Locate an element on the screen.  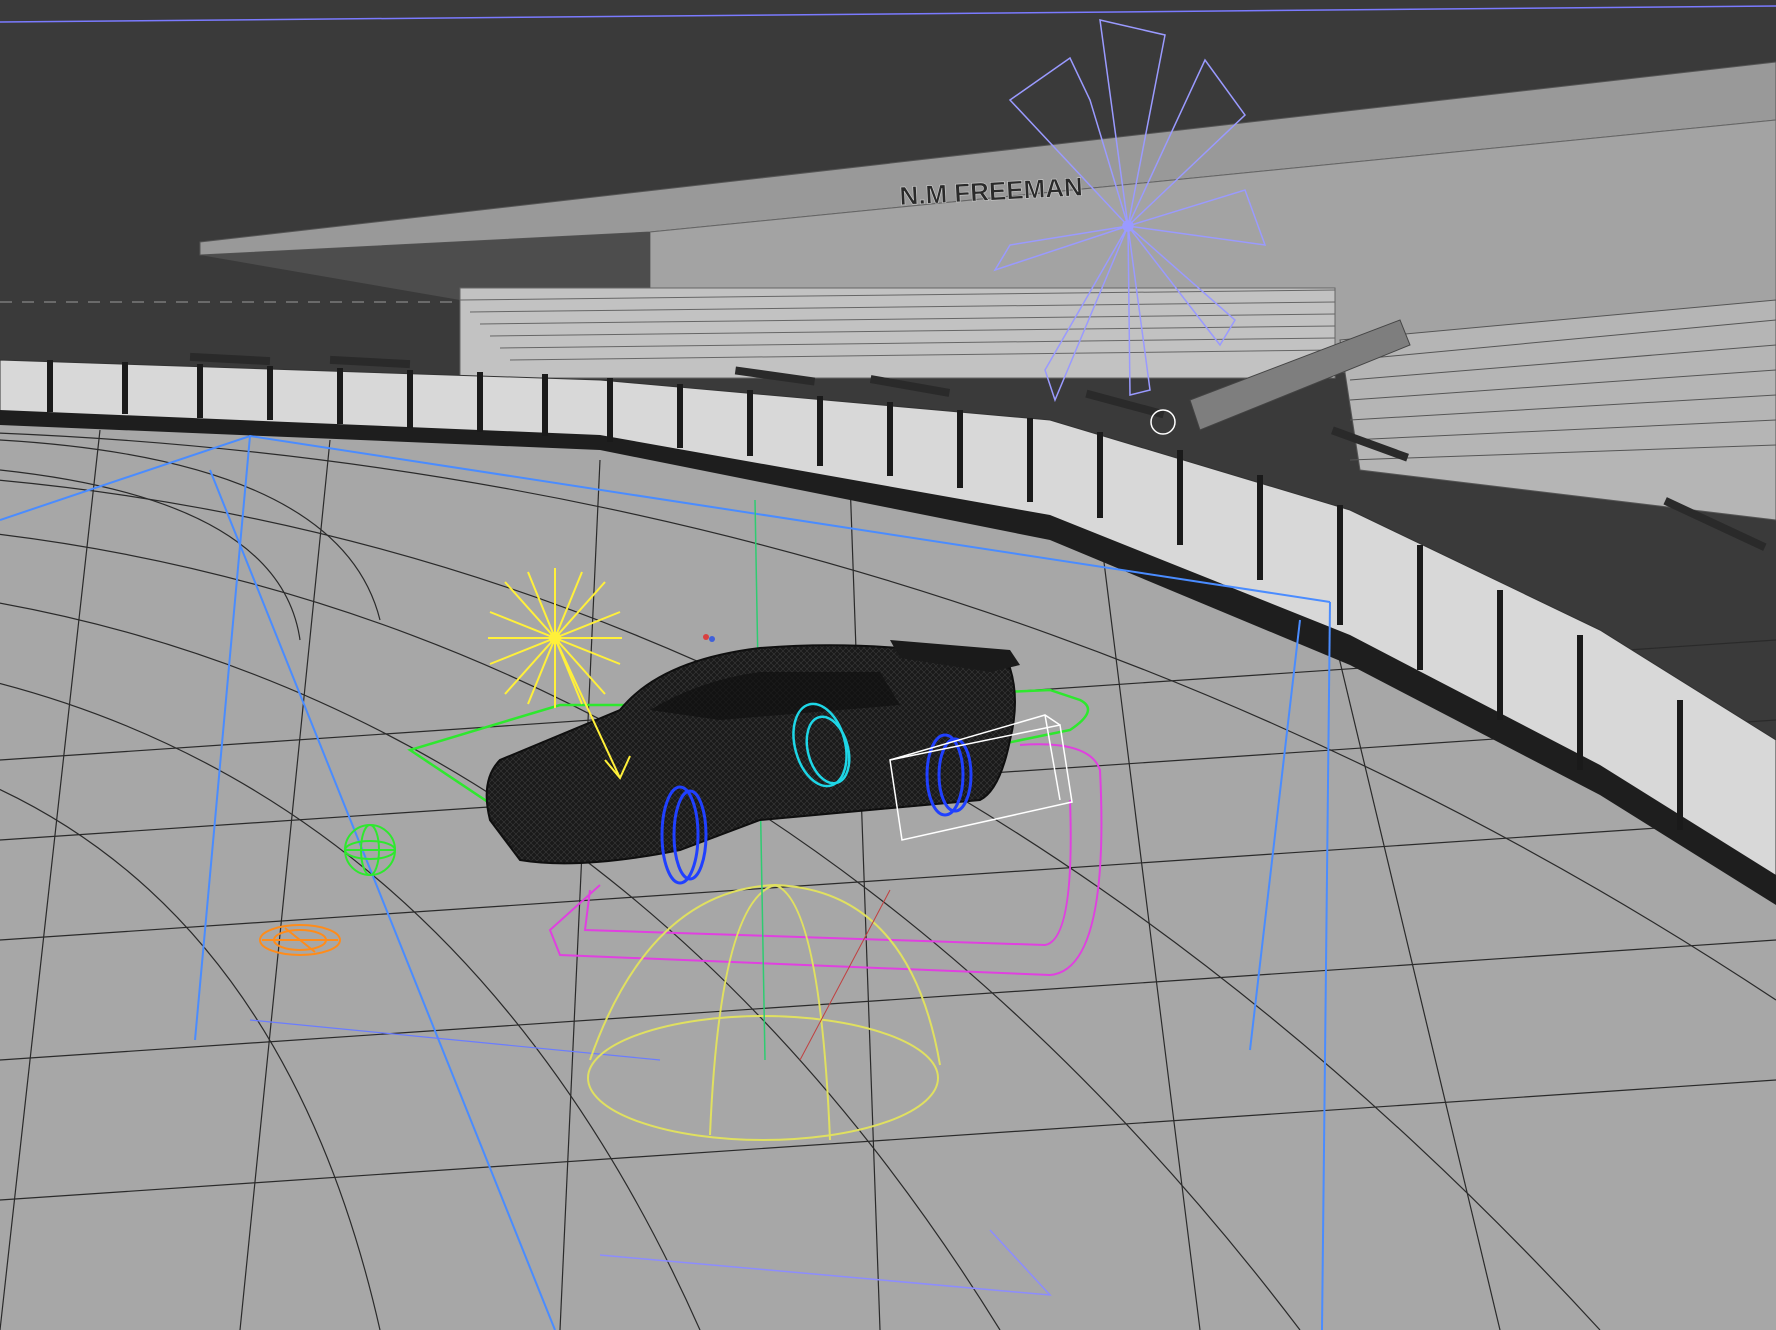
orange-area-light-helper is located at coordinates (300, 940).